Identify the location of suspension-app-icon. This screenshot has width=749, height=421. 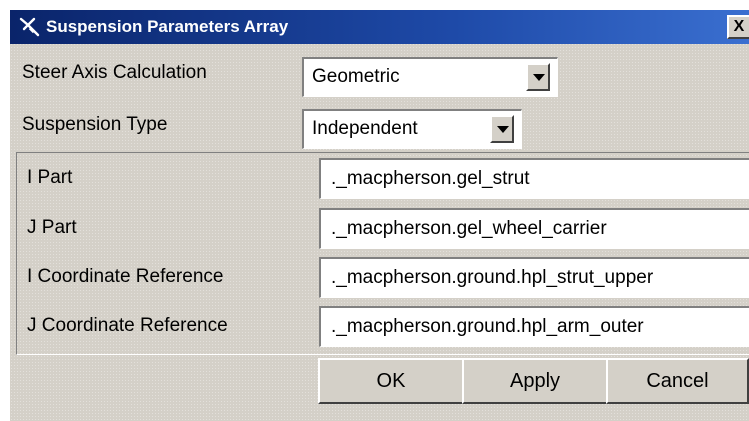
(29, 27).